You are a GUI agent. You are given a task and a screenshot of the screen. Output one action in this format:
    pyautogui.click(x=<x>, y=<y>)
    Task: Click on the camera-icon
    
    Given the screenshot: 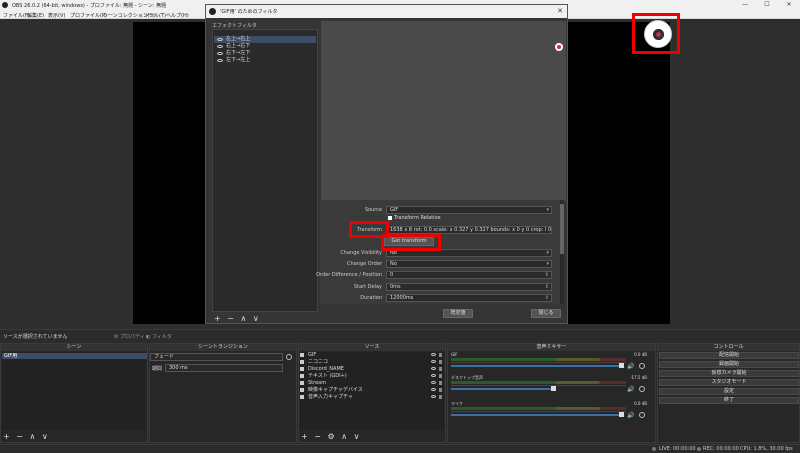 What is the action you would take?
    pyautogui.click(x=302, y=390)
    